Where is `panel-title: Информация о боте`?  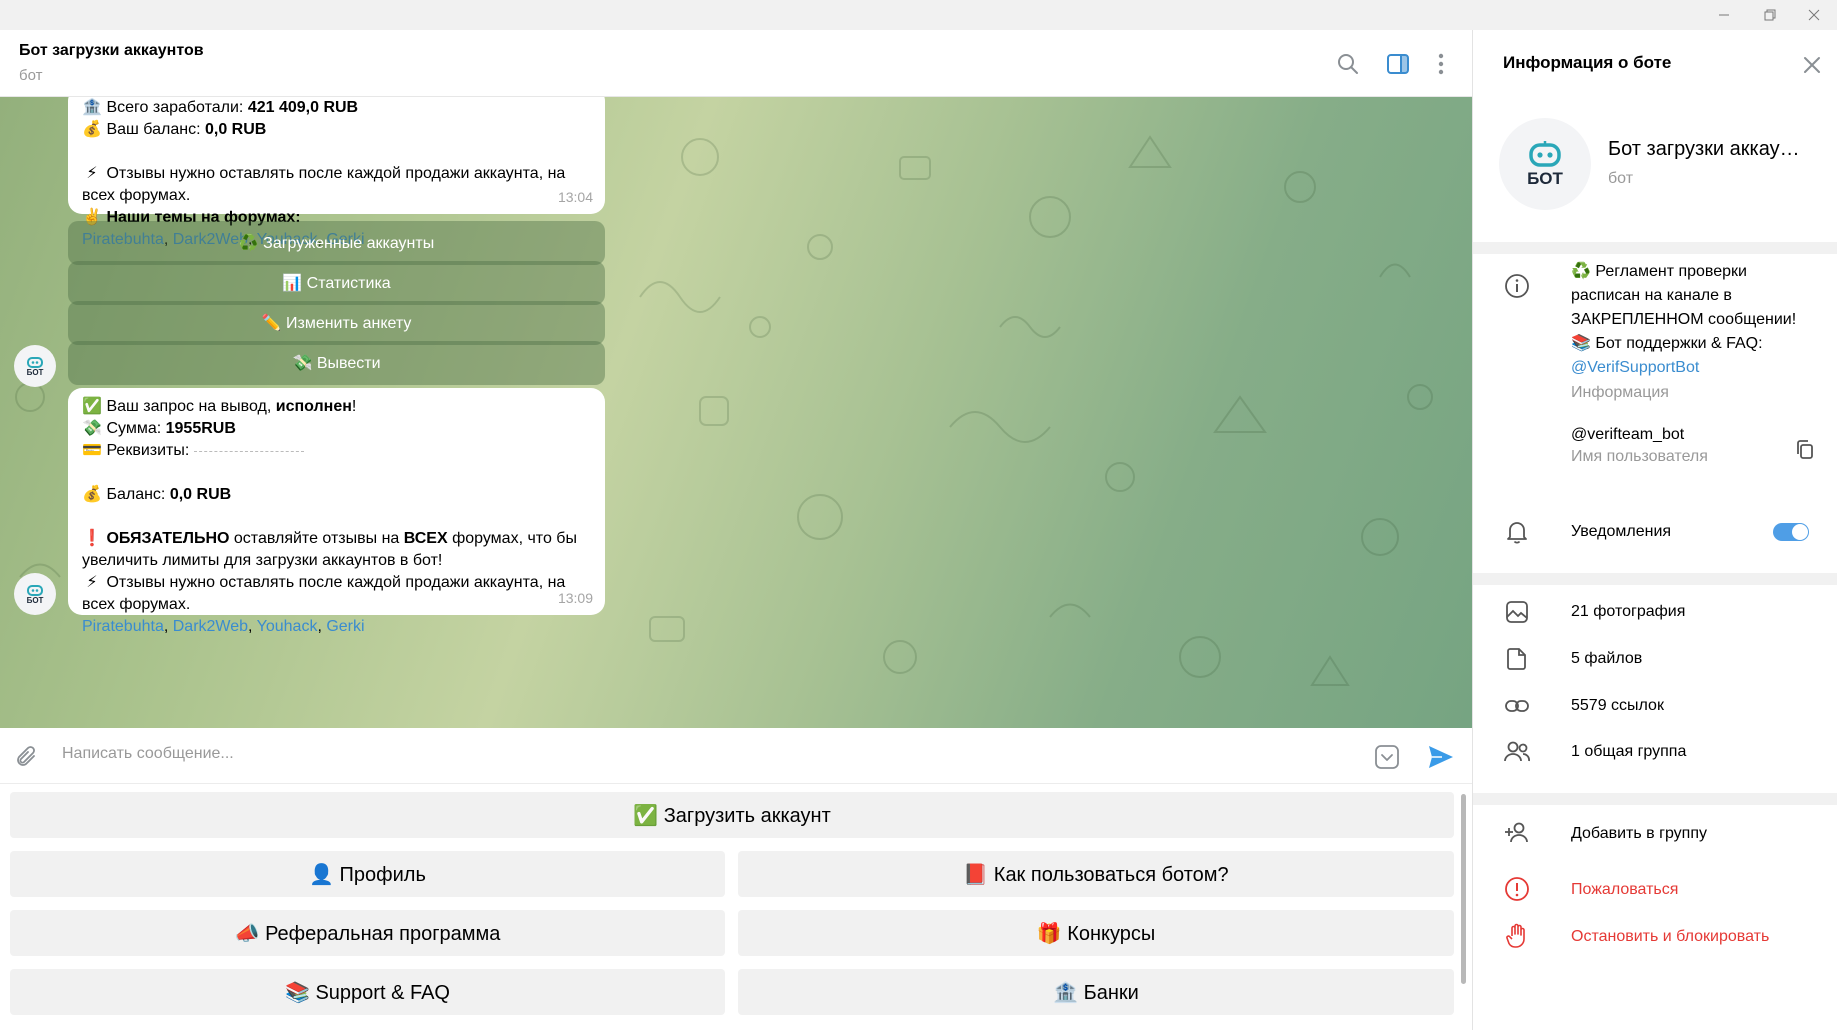
panel-title: Информация о боте is located at coordinates (1587, 62).